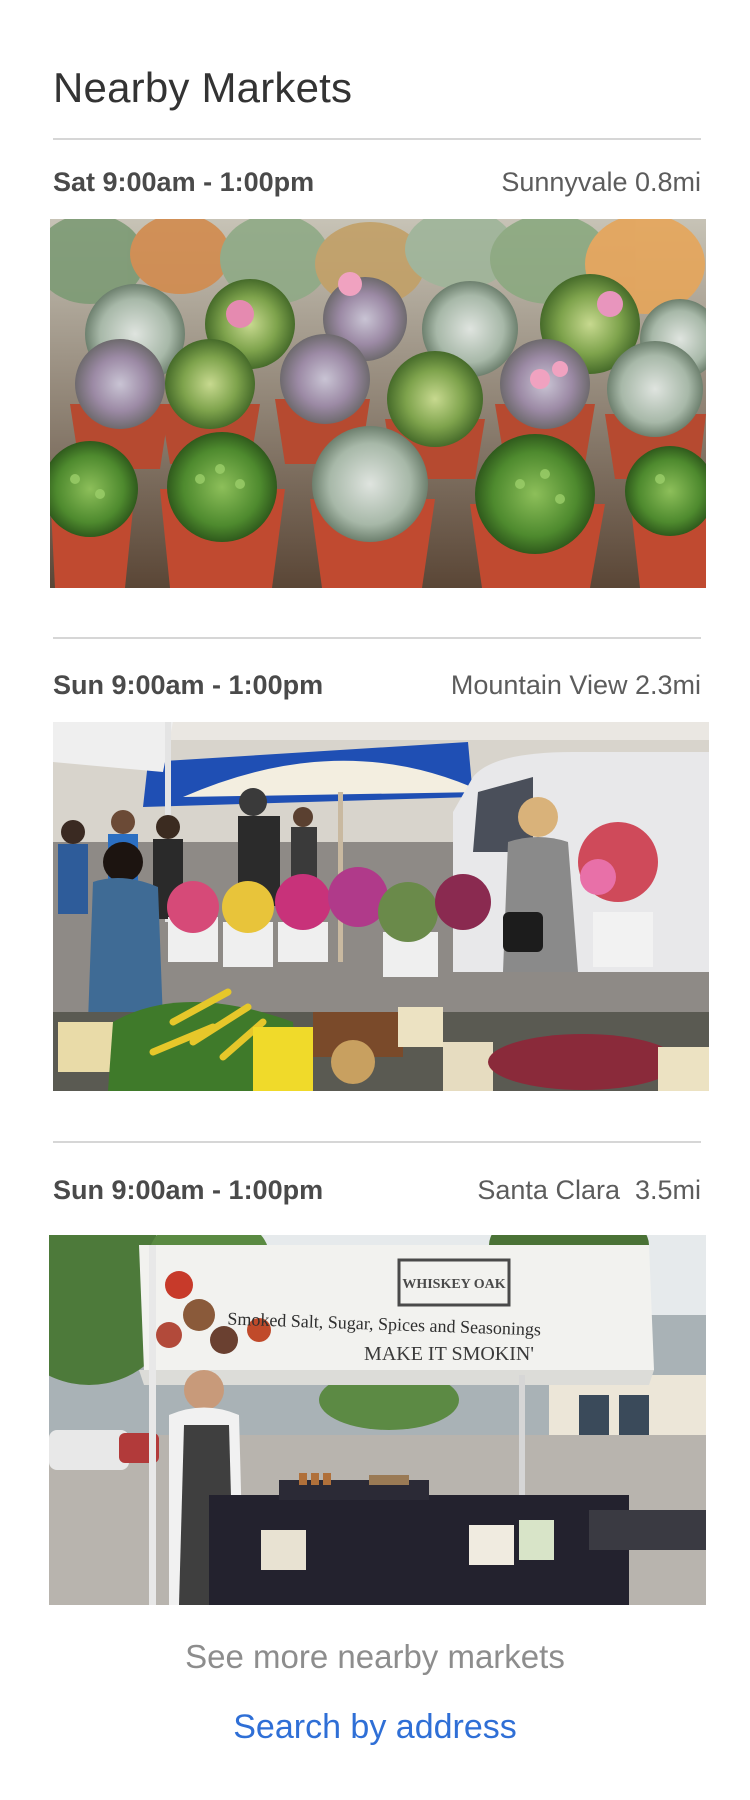 The height and width of the screenshot is (1800, 750). Describe the element at coordinates (375, 1727) in the screenshot. I see `search-by-address-link: Search by address` at that location.